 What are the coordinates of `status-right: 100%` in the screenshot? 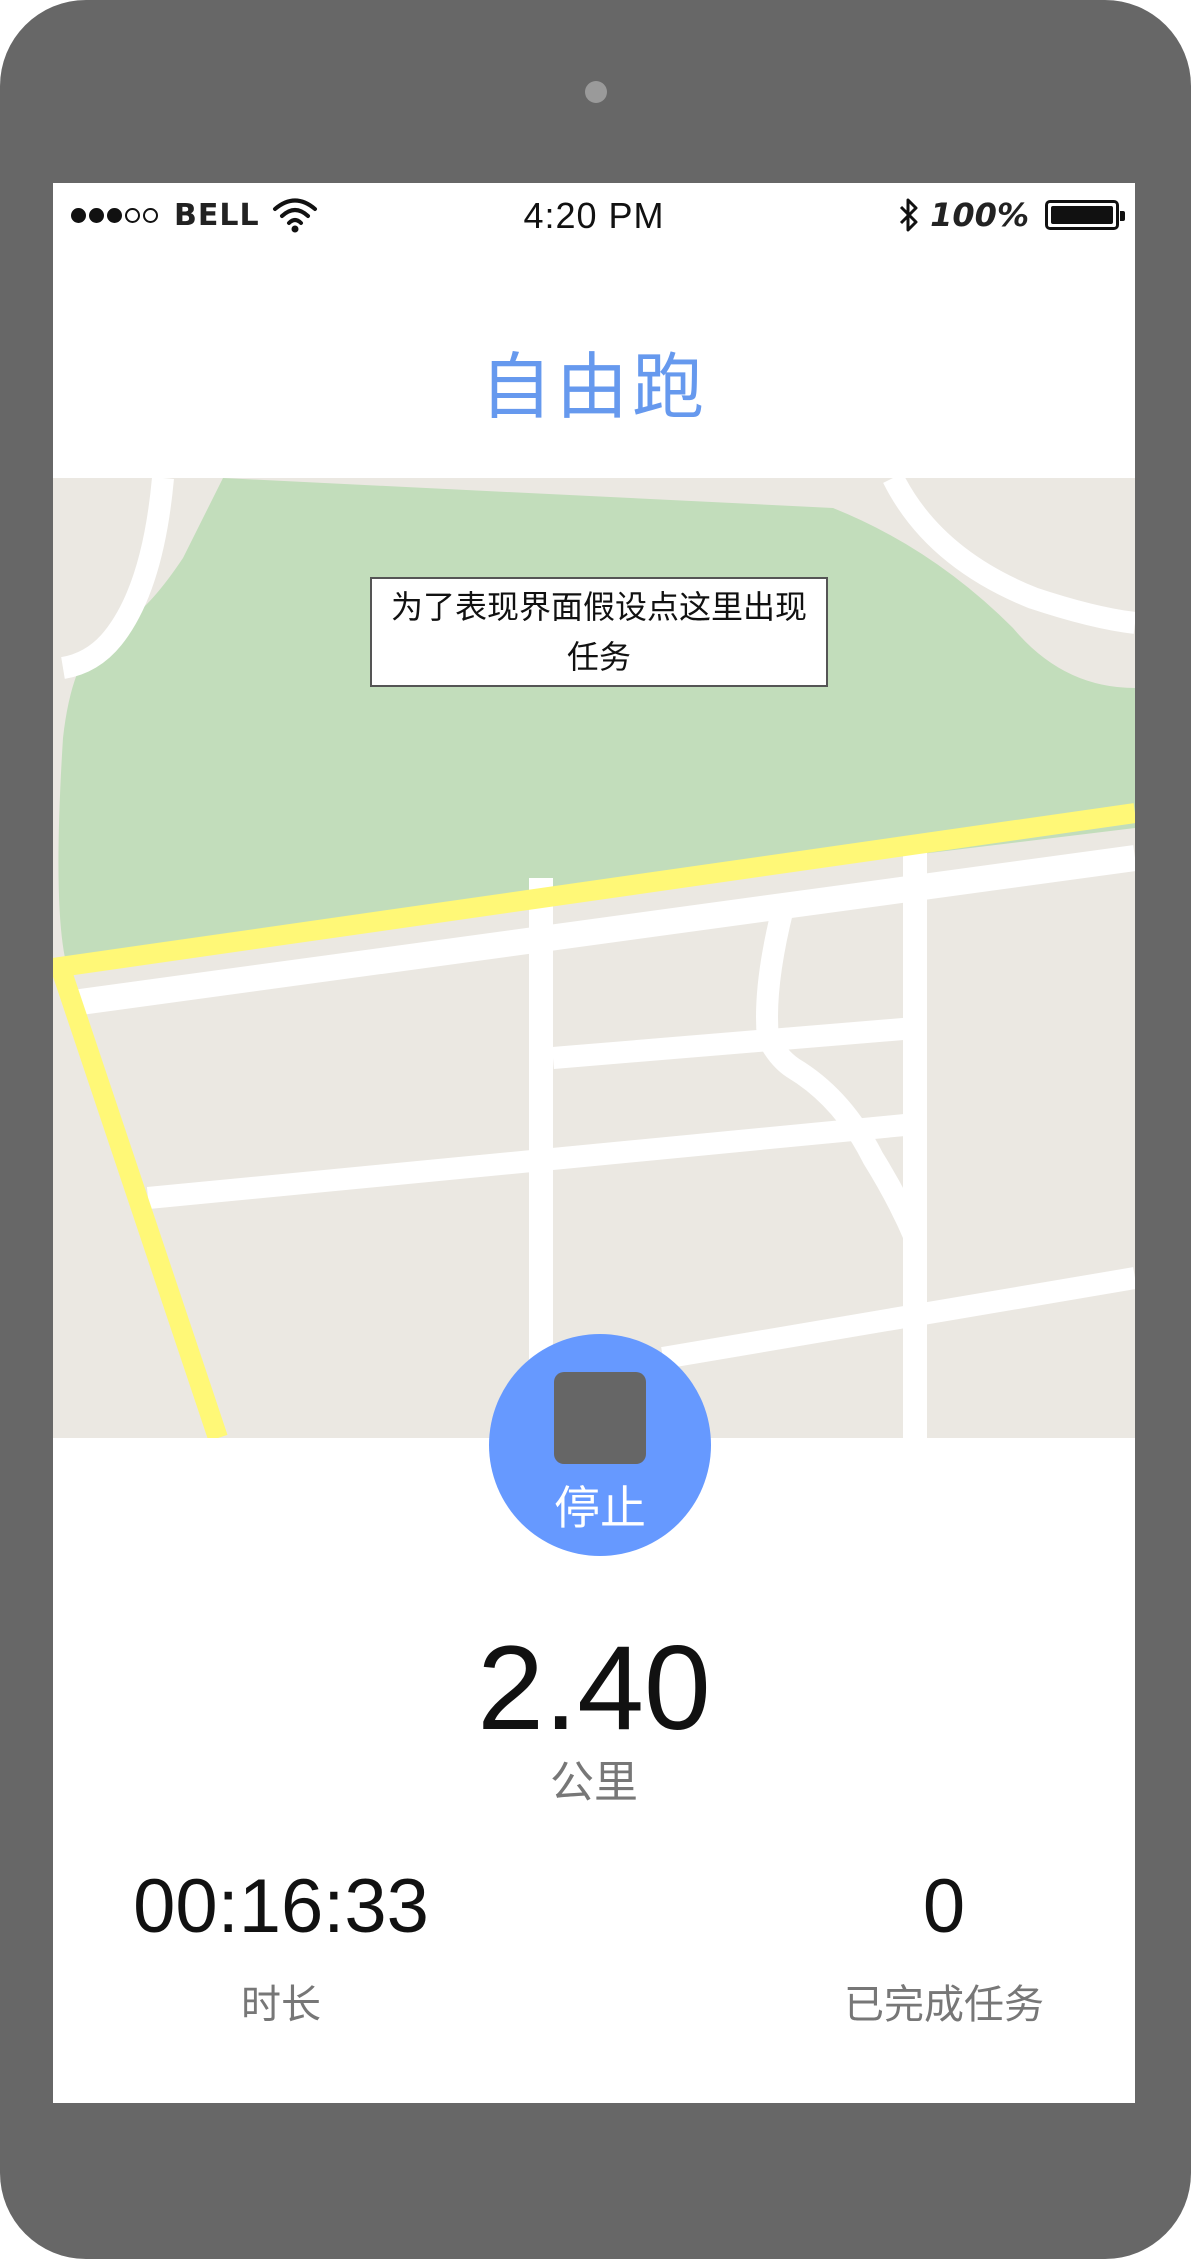 It's located at (1011, 215).